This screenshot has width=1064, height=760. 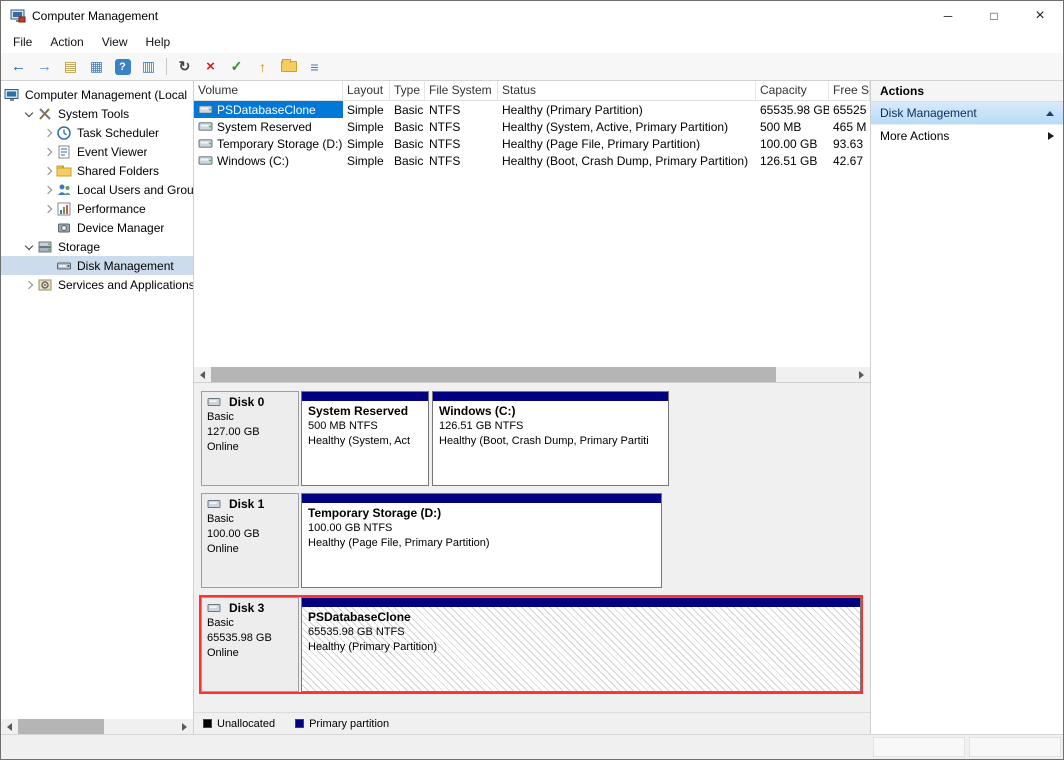 What do you see at coordinates (532, 42) in the screenshot?
I see `menubar: File Action View Help` at bounding box center [532, 42].